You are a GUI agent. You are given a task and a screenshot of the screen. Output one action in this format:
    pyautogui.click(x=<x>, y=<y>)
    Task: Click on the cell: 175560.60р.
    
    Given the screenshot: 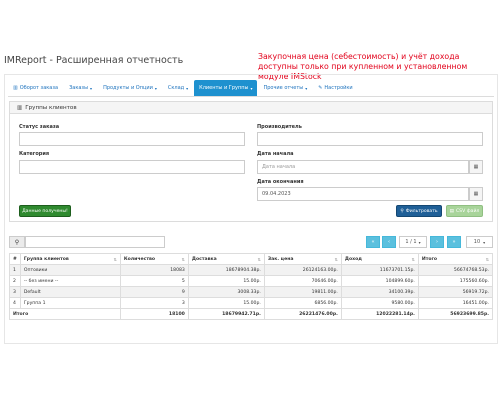 What is the action you would take?
    pyautogui.click(x=455, y=281)
    